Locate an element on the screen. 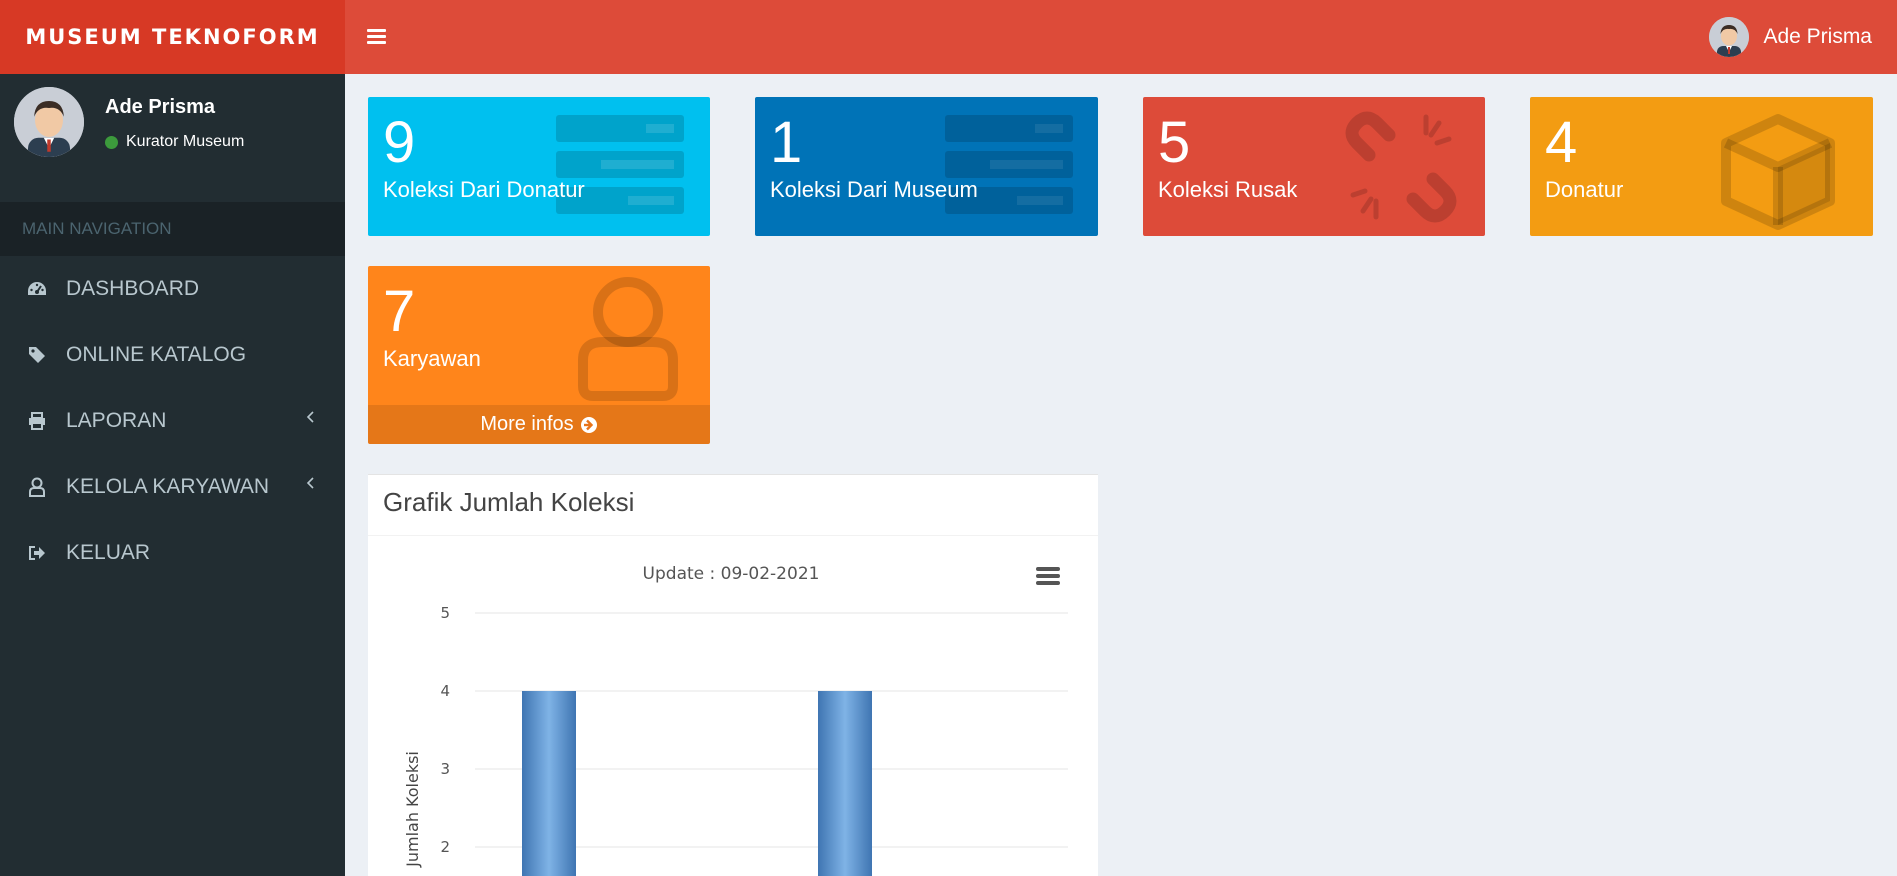 The width and height of the screenshot is (1897, 876). header-user-name: Ade Prisma is located at coordinates (1817, 36).